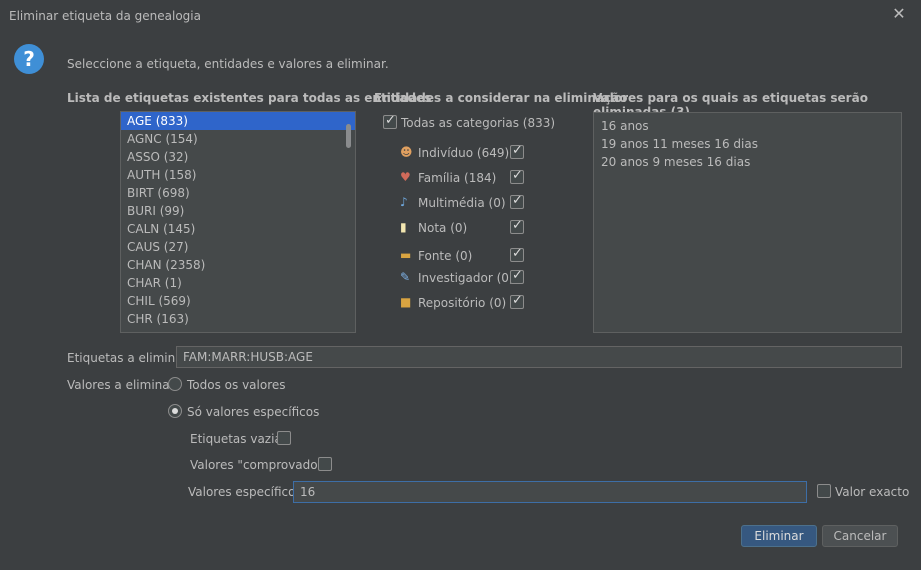 This screenshot has height=570, width=921. I want to click on question-icon: ?, so click(29, 59).